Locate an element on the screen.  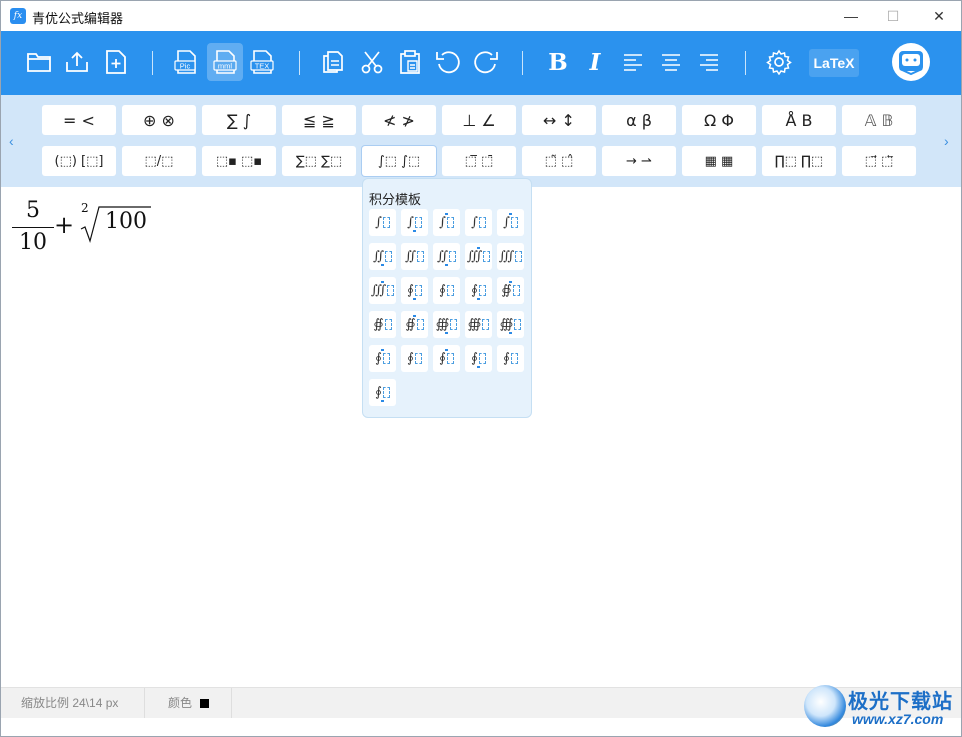
palette-latin-letters: Å B is located at coordinates (799, 120).